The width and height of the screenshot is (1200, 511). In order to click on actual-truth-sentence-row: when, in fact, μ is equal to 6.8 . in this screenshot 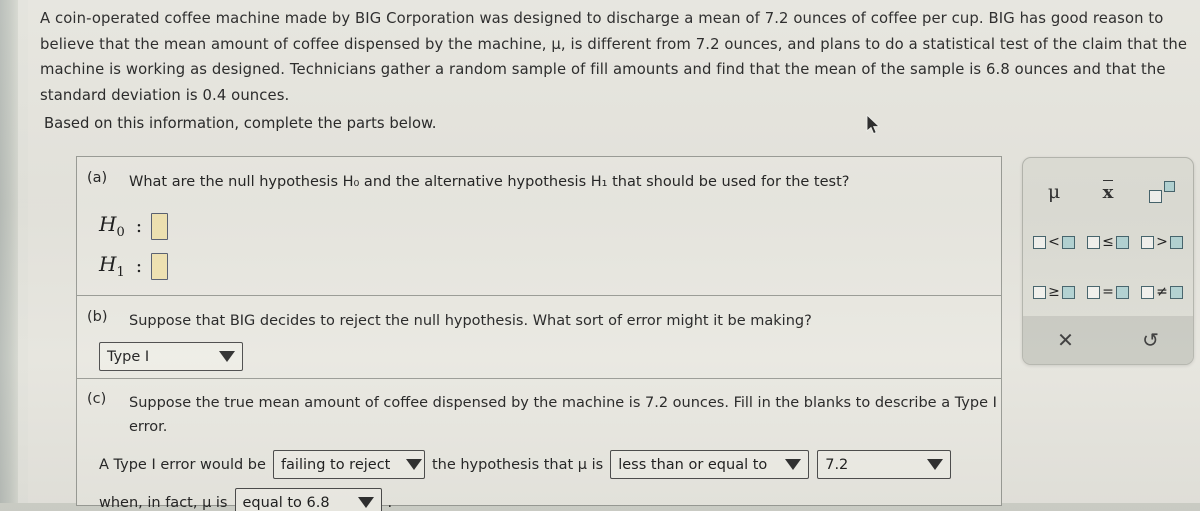, I will do `click(550, 499)`.